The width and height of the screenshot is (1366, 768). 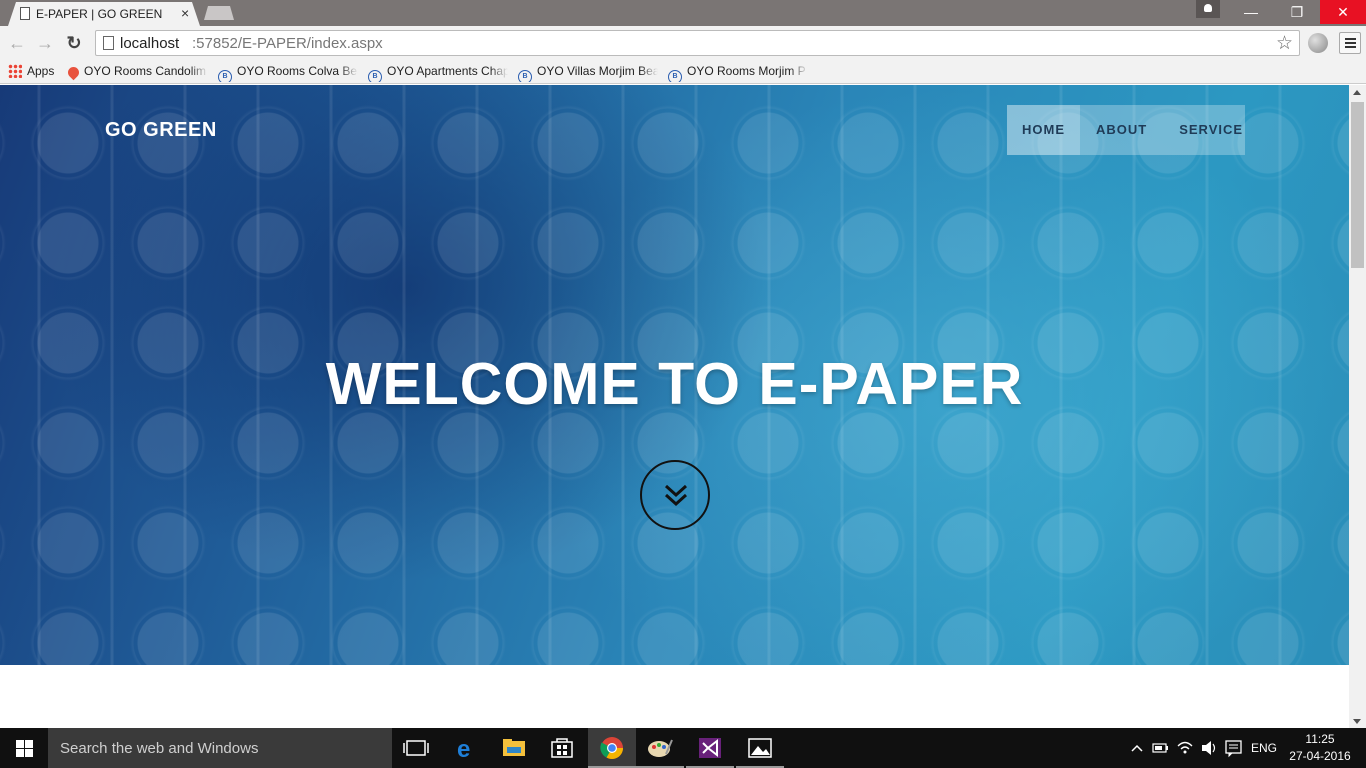 I want to click on edge-icon: e, so click(x=466, y=748).